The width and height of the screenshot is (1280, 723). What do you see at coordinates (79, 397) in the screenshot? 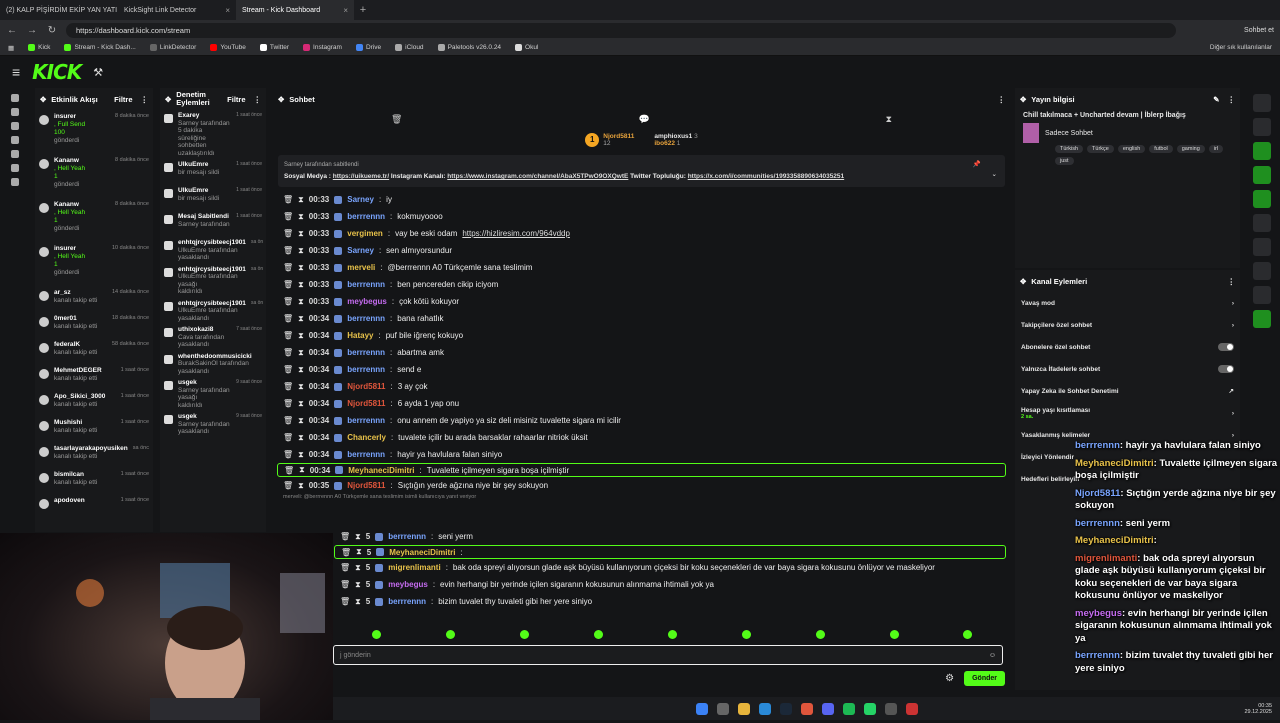
I see `activity-user: Apo_Sikici_3000` at bounding box center [79, 397].